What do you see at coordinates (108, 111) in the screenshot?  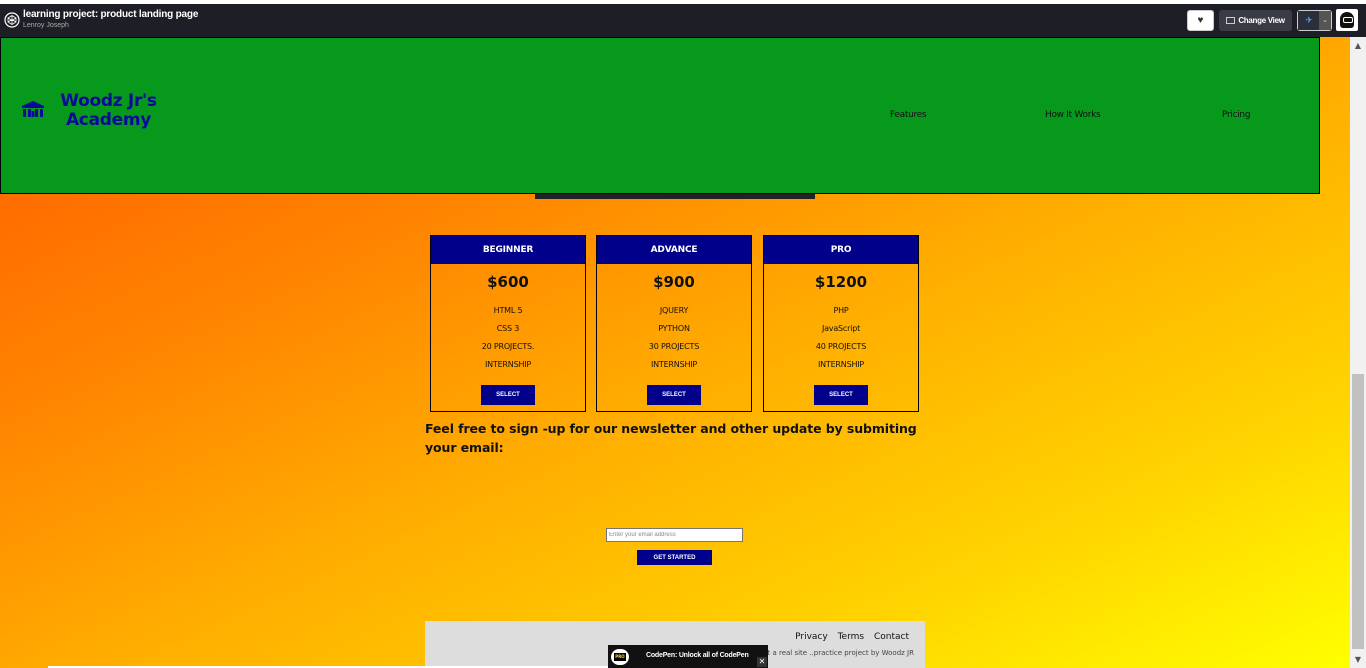 I see `brand-name: Woodz Jr's Academy` at bounding box center [108, 111].